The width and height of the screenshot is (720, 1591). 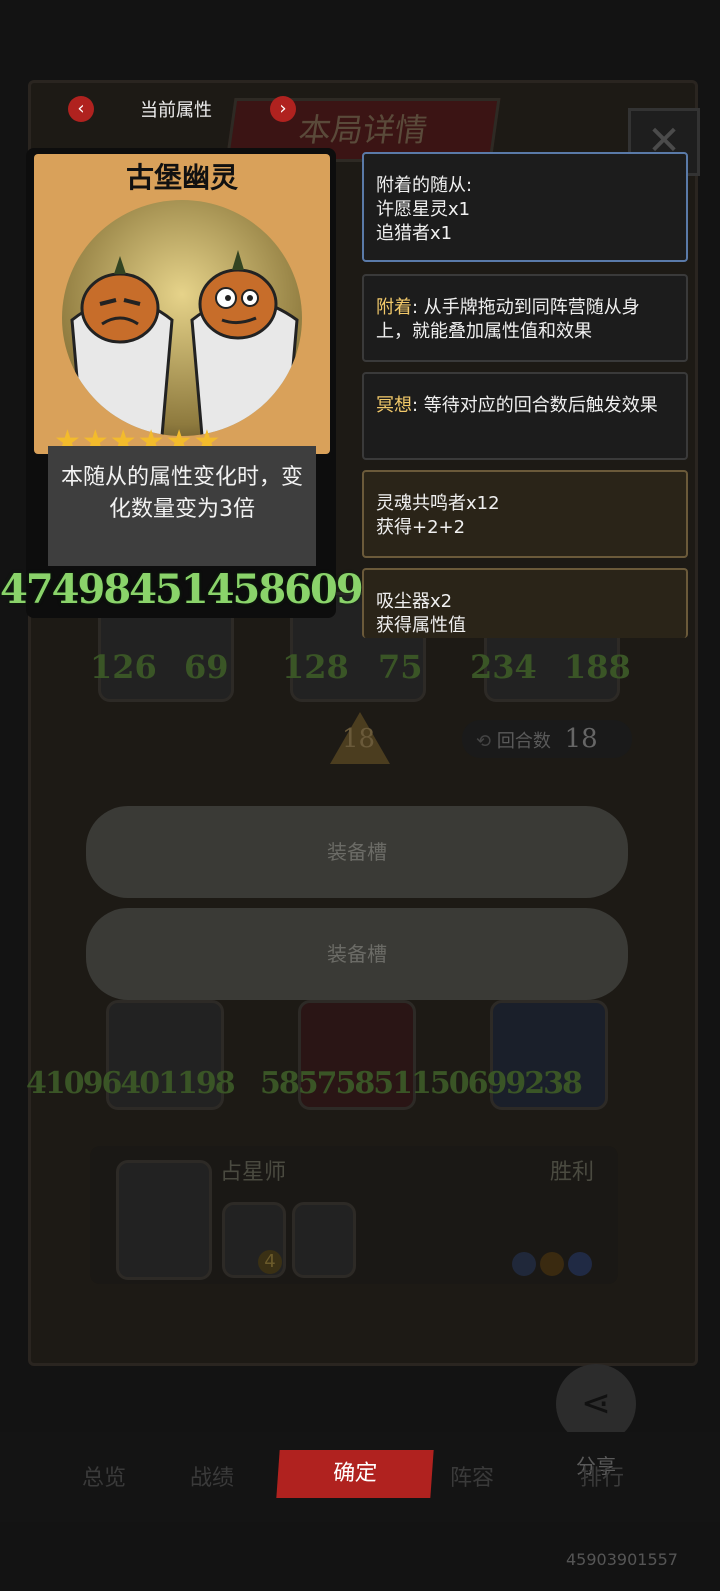 What do you see at coordinates (184, 343) in the screenshot?
I see `ghost-illustration` at bounding box center [184, 343].